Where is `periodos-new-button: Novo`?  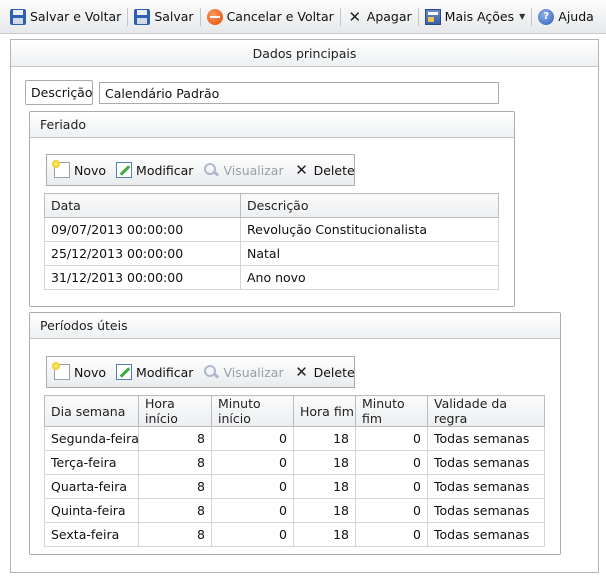
periodos-new-button: Novo is located at coordinates (80, 372).